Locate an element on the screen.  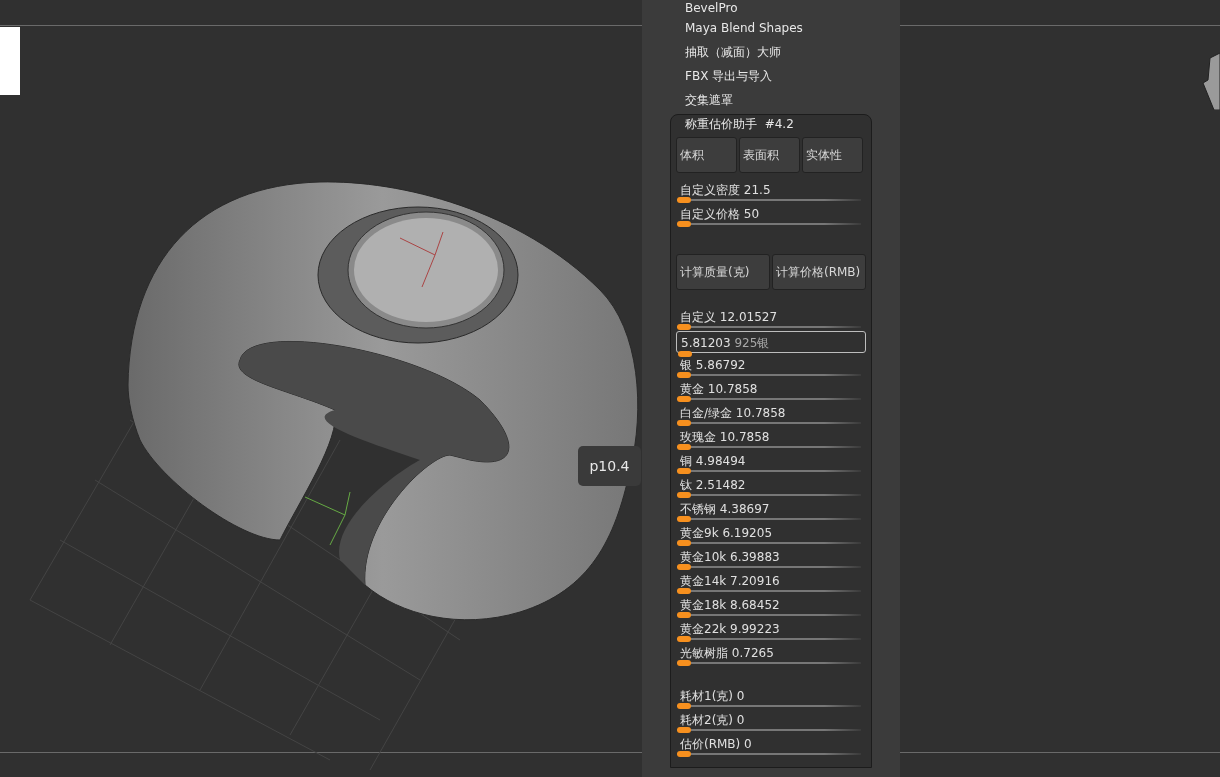
slider: 玫瑰金 10.7858 is located at coordinates (771, 438).